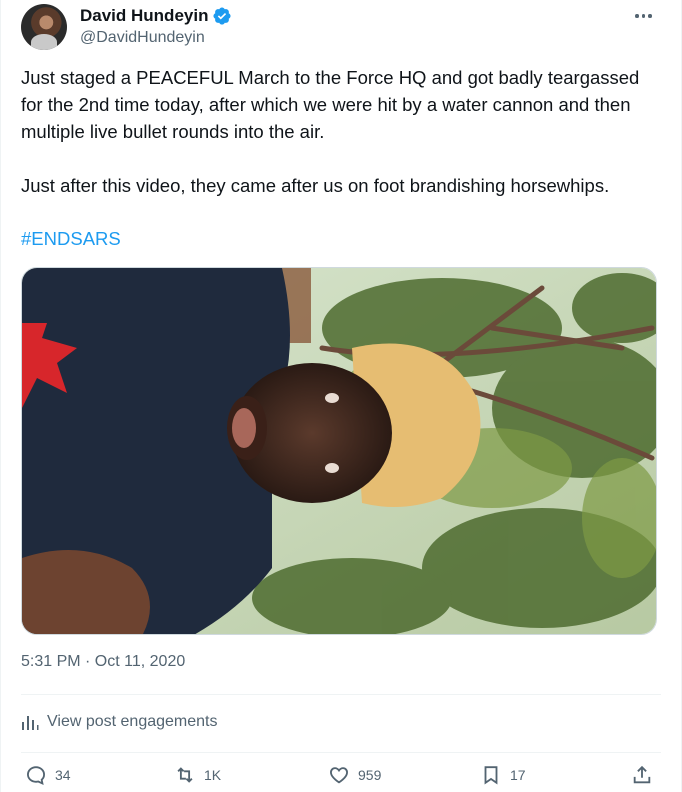 The image size is (682, 792). Describe the element at coordinates (645, 16) in the screenshot. I see `more-options-icon` at that location.